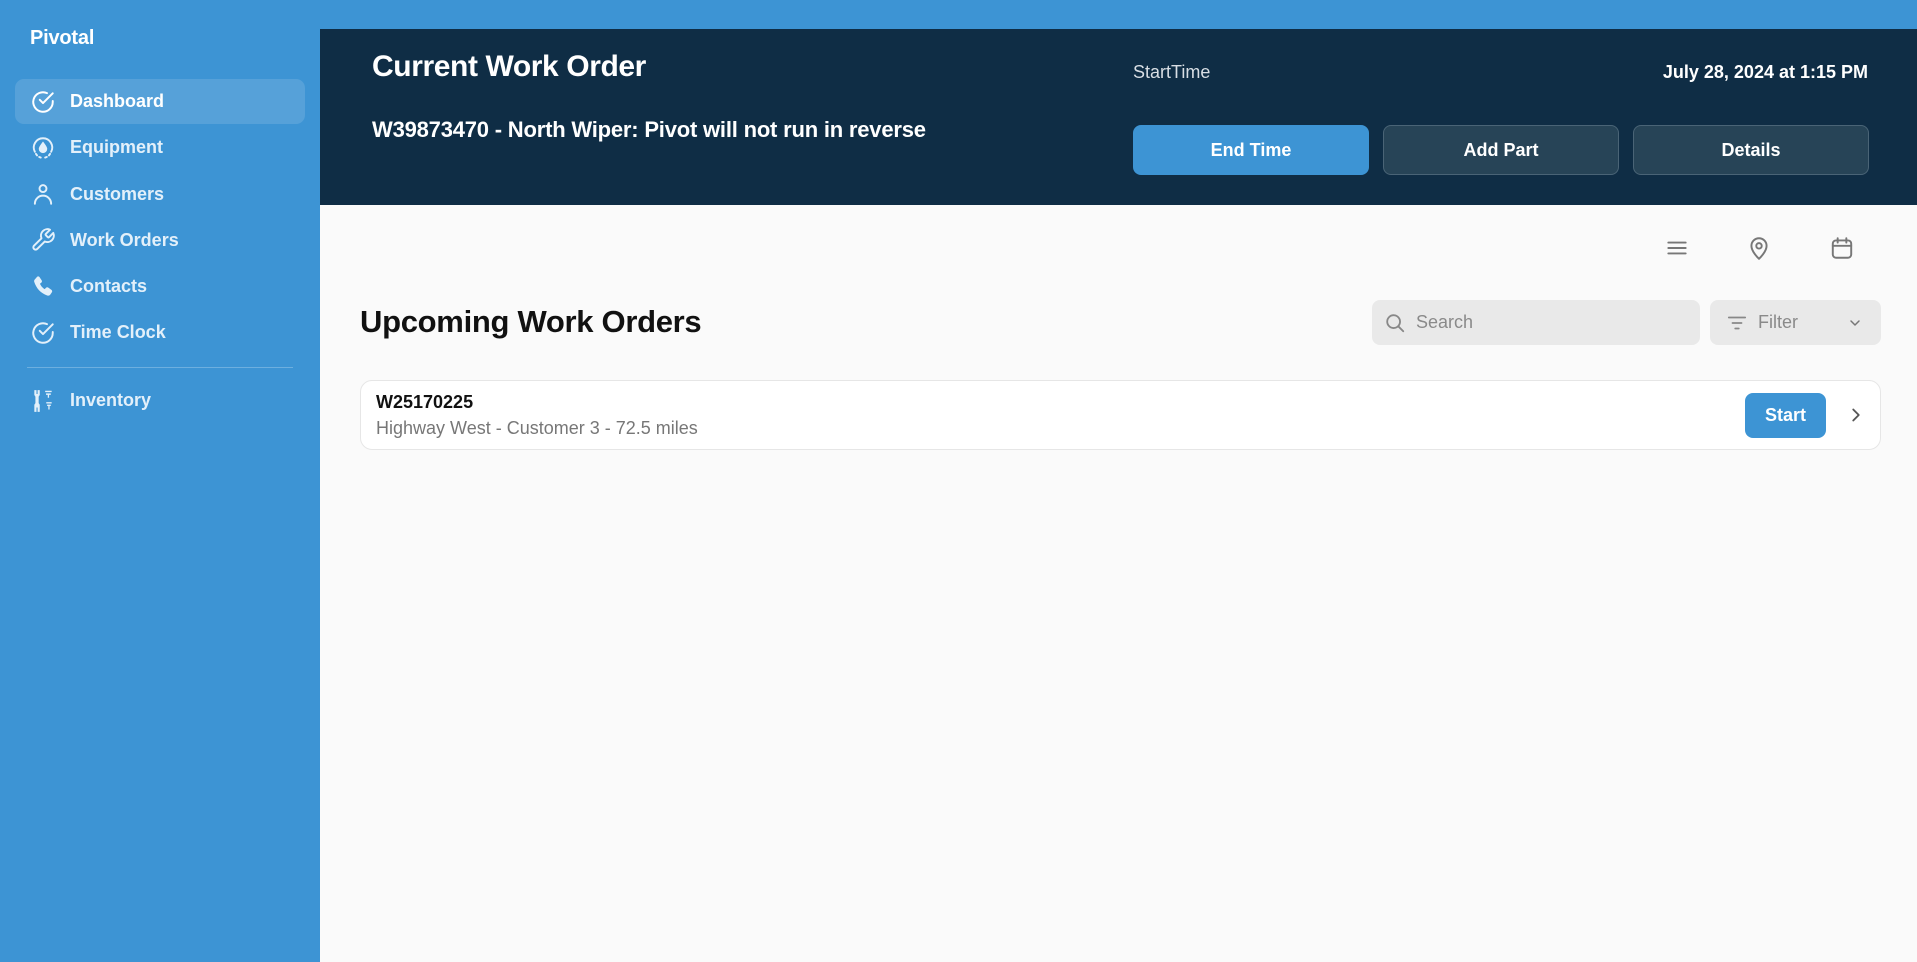  I want to click on upcoming-work-orders-title: Upcoming Work Orders, so click(531, 321).